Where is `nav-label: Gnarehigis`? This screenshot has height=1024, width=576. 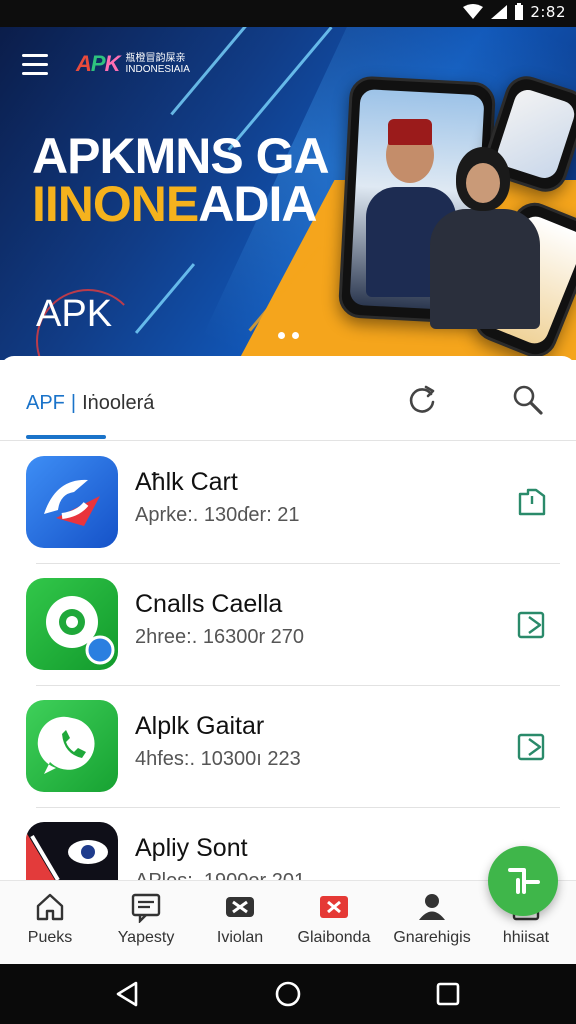 nav-label: Gnarehigis is located at coordinates (432, 937).